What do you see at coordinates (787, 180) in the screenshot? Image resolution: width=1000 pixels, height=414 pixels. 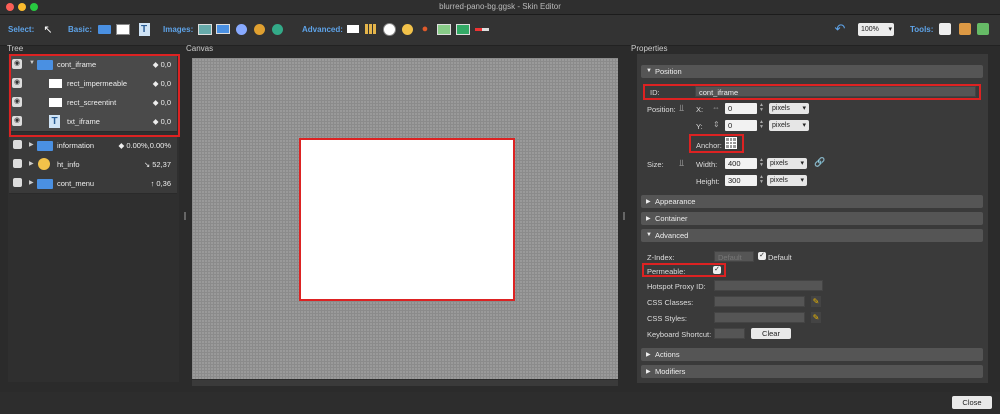 I see `height-unit-select: pixels ▾` at bounding box center [787, 180].